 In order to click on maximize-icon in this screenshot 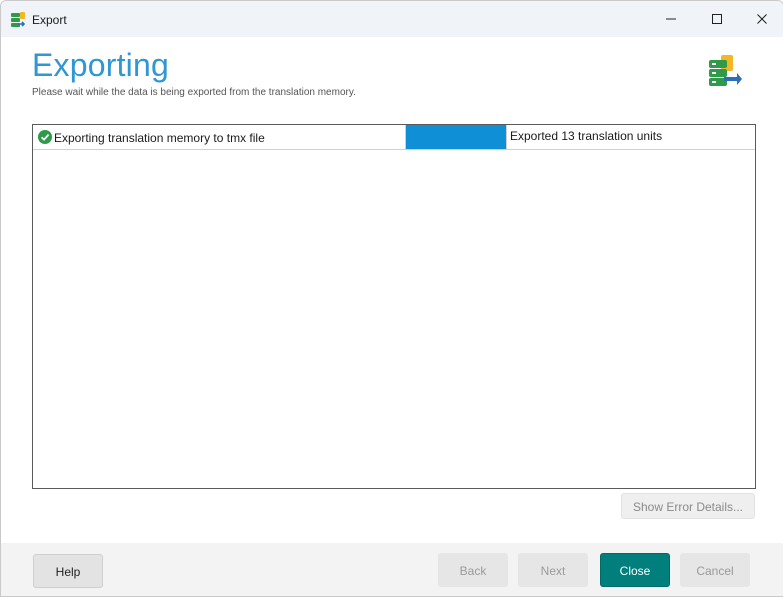, I will do `click(717, 19)`.